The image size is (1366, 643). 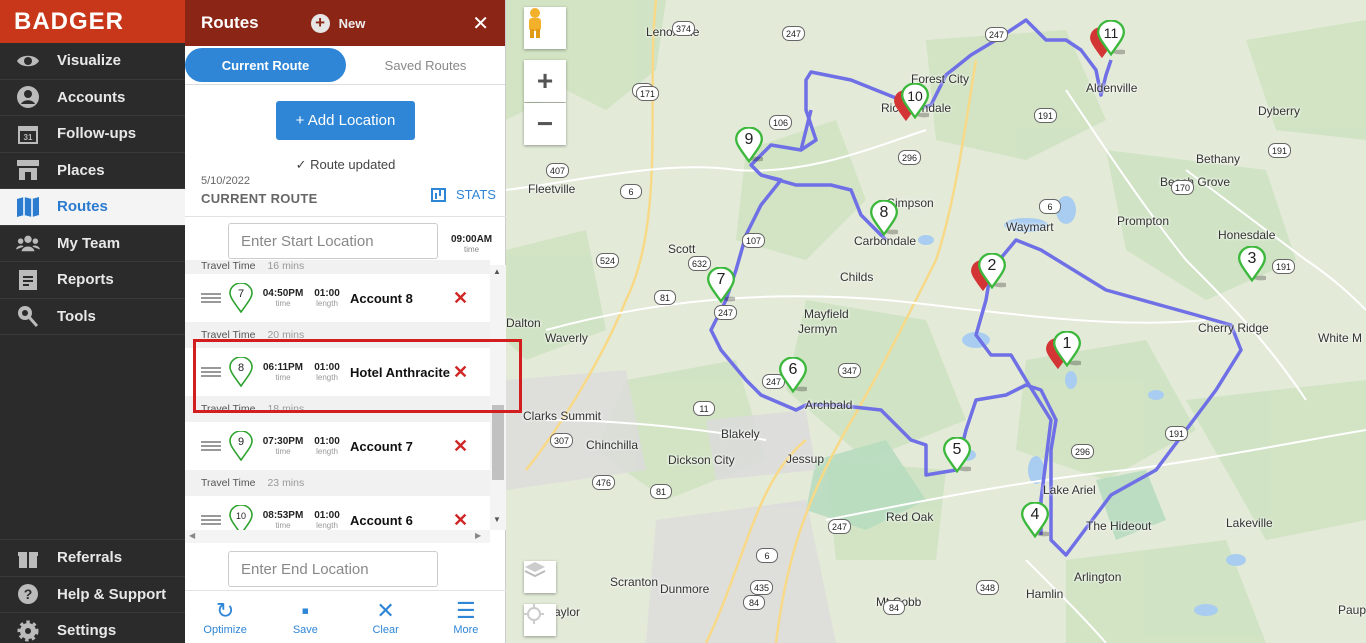 I want to click on scroll-up-icon: ▲, so click(x=497, y=271).